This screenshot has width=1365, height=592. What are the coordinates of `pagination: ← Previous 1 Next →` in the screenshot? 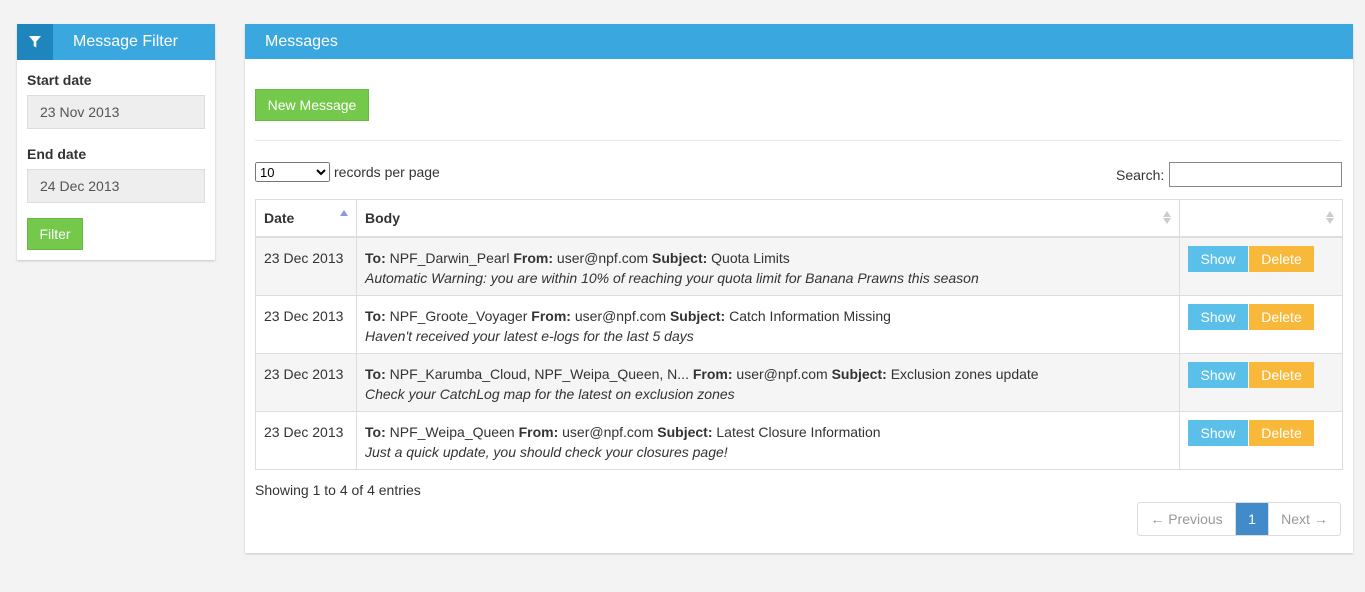 It's located at (1239, 519).